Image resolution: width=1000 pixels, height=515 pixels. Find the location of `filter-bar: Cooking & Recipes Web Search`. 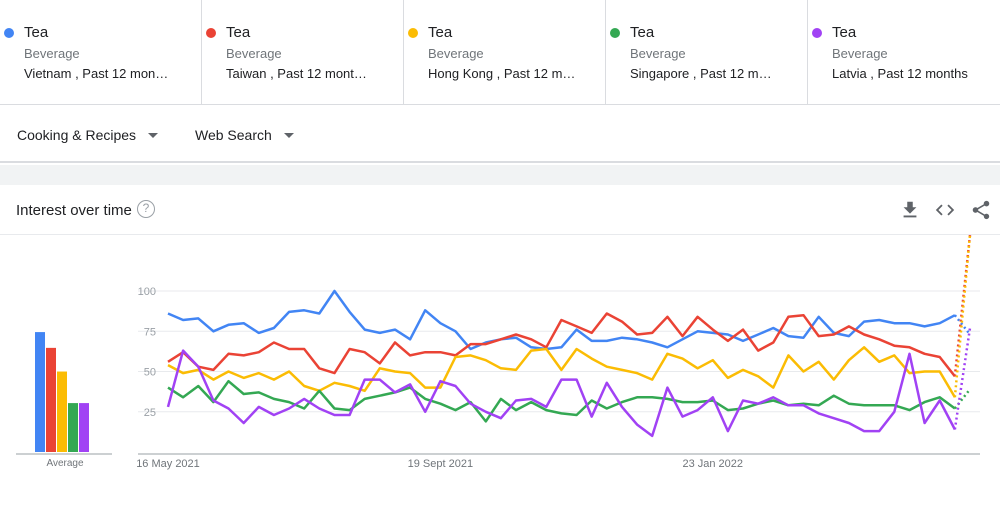

filter-bar: Cooking & Recipes Web Search is located at coordinates (500, 134).